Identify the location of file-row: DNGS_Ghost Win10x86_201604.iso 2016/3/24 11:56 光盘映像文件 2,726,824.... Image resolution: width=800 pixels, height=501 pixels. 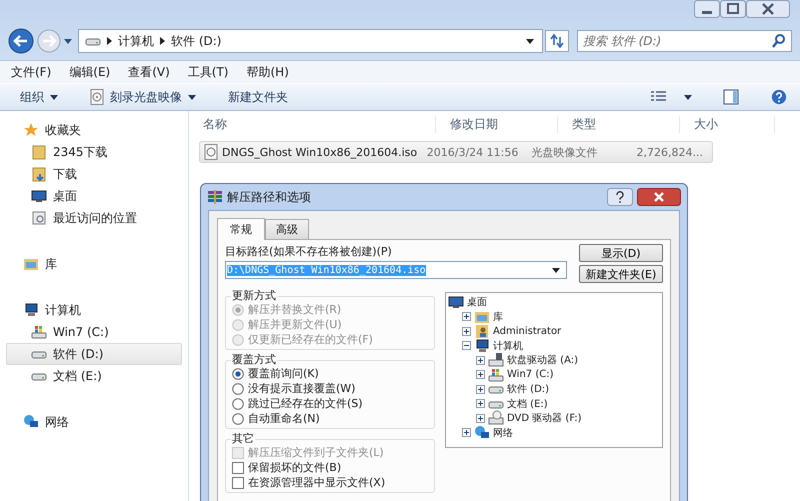
(456, 152).